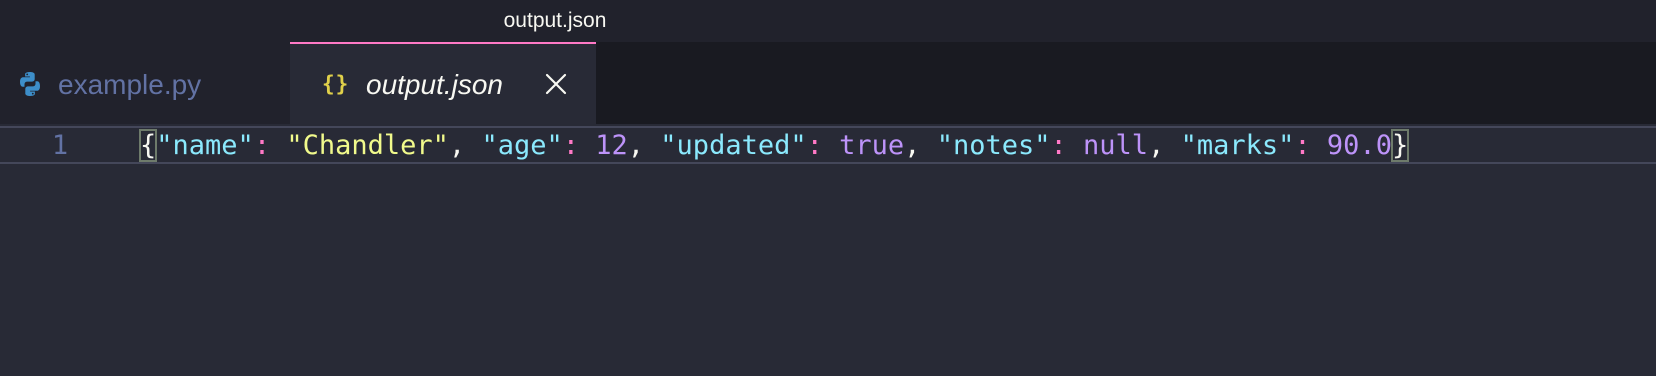 This screenshot has width=1656, height=376. I want to click on tab-example-py: example.py, so click(145, 83).